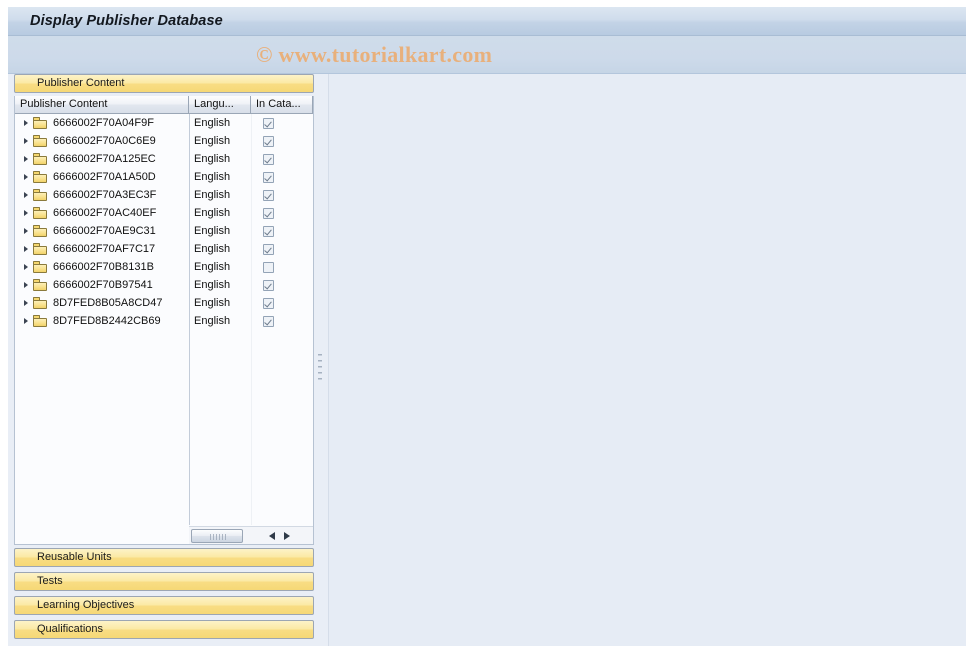 The width and height of the screenshot is (966, 646). I want to click on cell-publisher-content: 6666002F70A3EC3F, so click(102, 195).